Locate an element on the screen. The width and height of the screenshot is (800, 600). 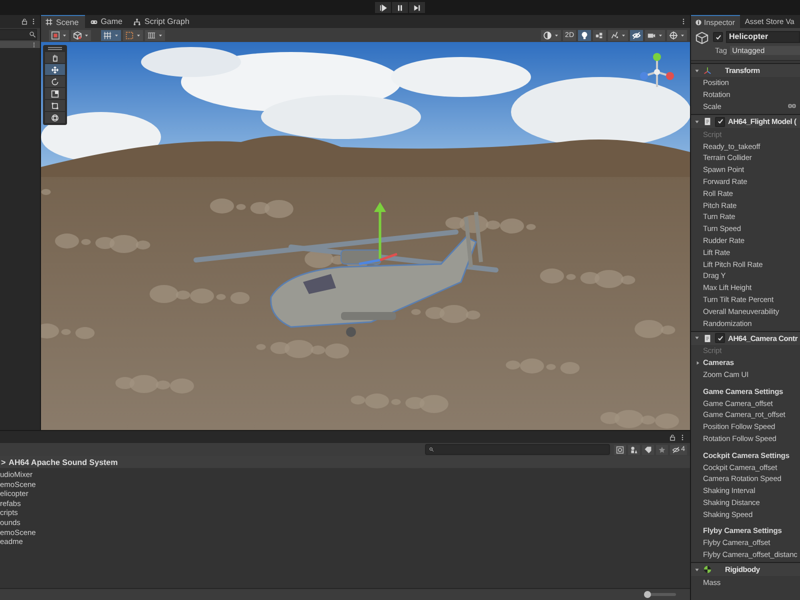
play-icon is located at coordinates (383, 8).